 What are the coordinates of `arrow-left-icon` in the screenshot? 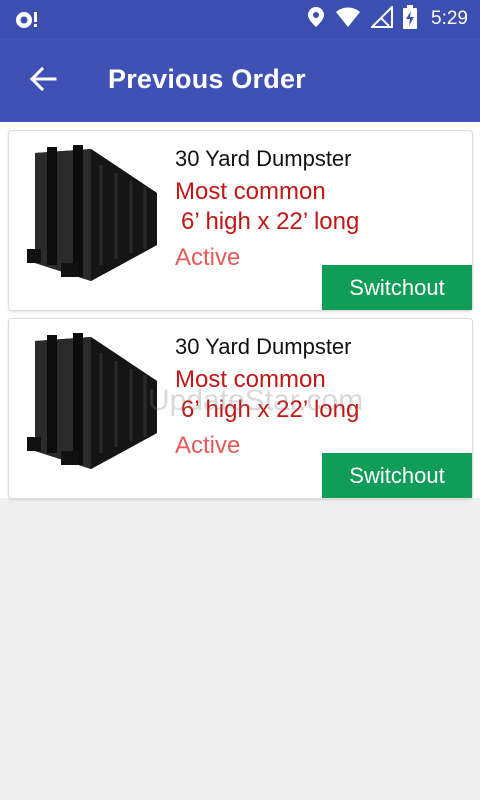 It's located at (43, 79).